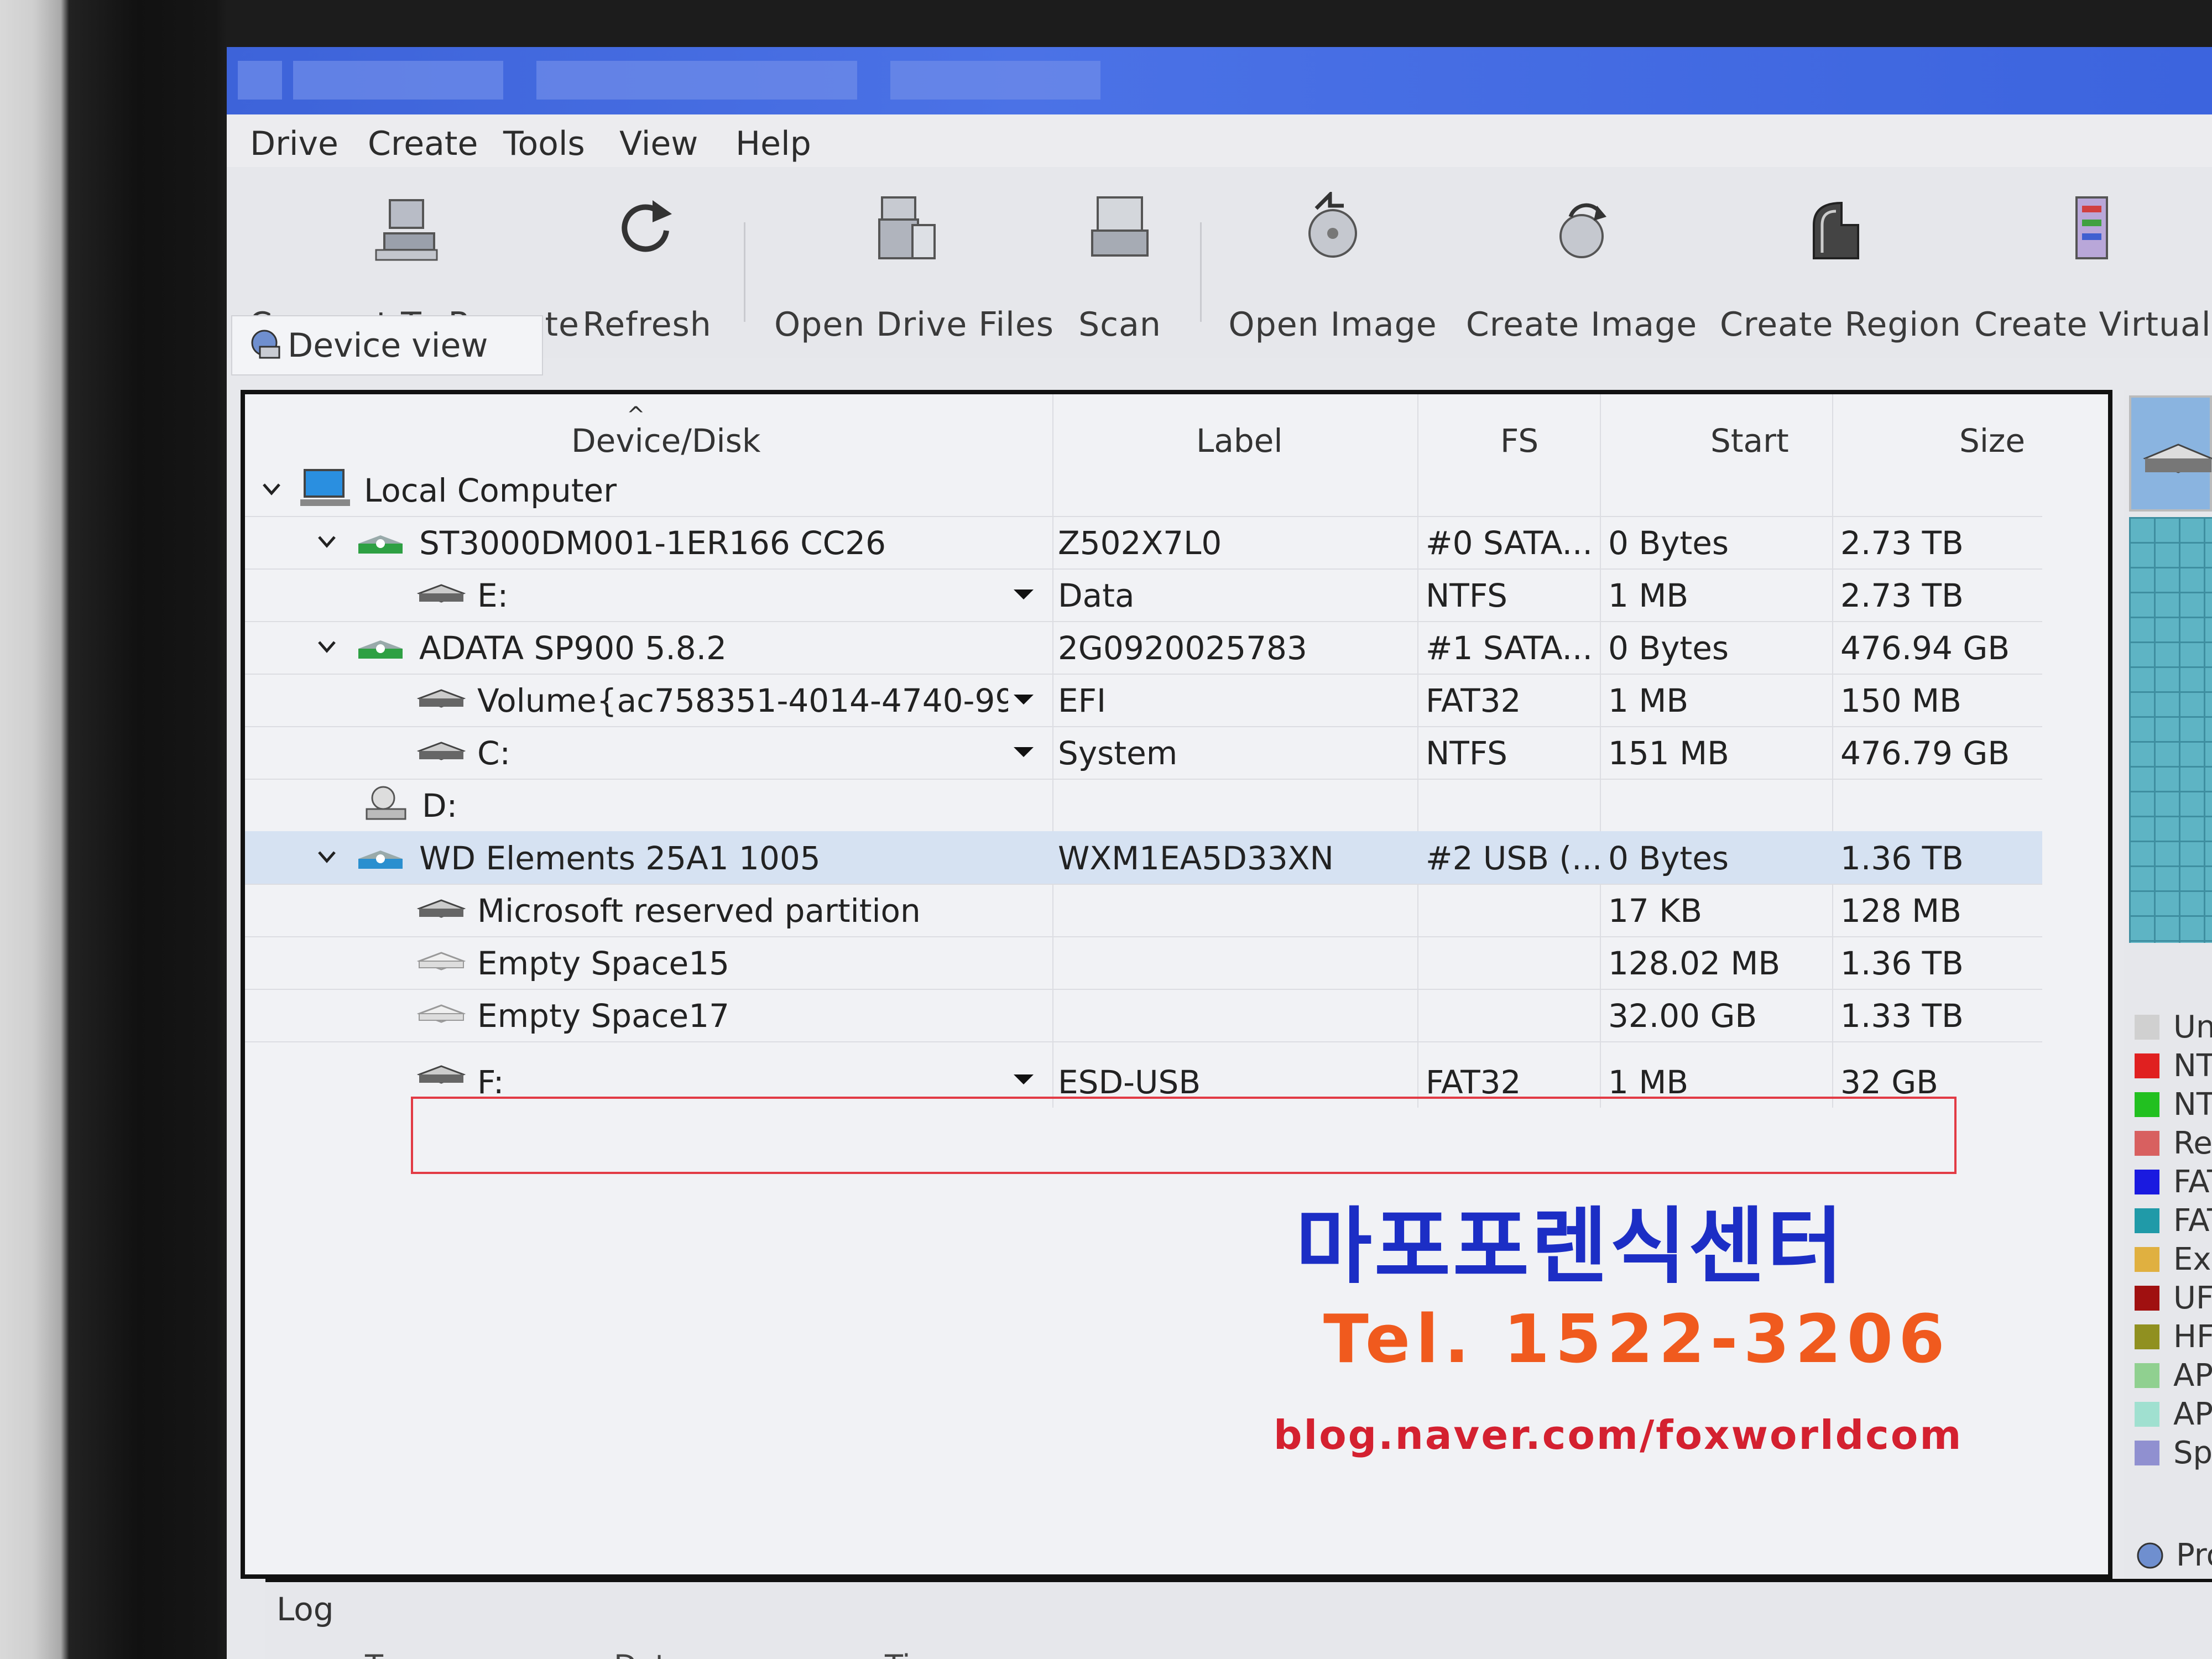  Describe the element at coordinates (649, 1653) in the screenshot. I see `log-column-date: Date` at that location.